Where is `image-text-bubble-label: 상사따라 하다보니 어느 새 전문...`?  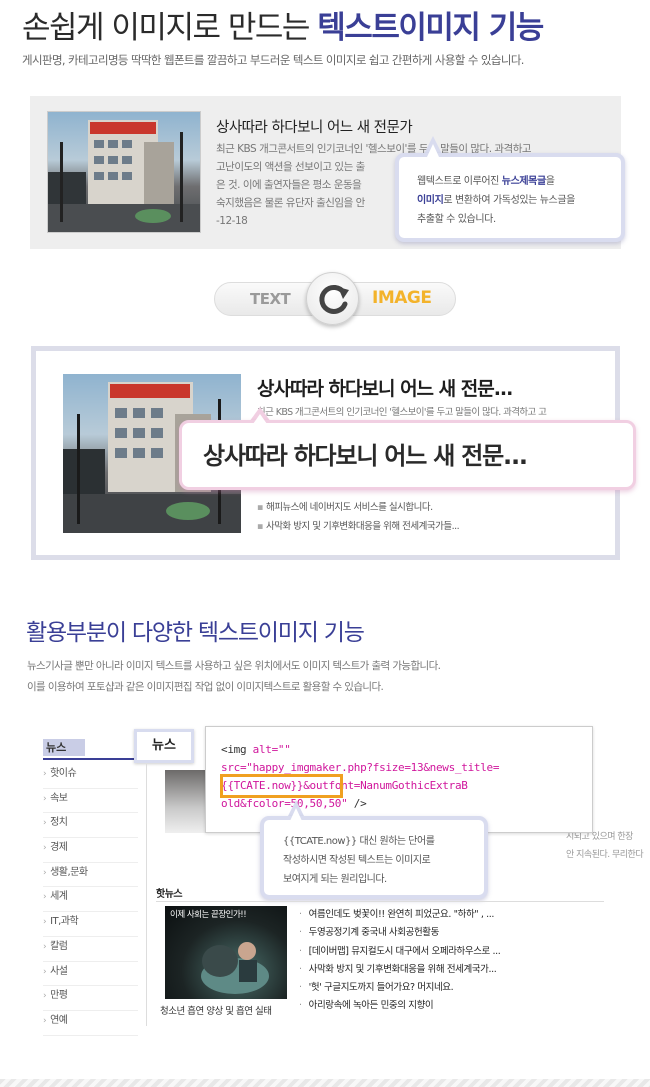
image-text-bubble-label: 상사따라 하다보니 어느 새 전문... is located at coordinates (365, 456).